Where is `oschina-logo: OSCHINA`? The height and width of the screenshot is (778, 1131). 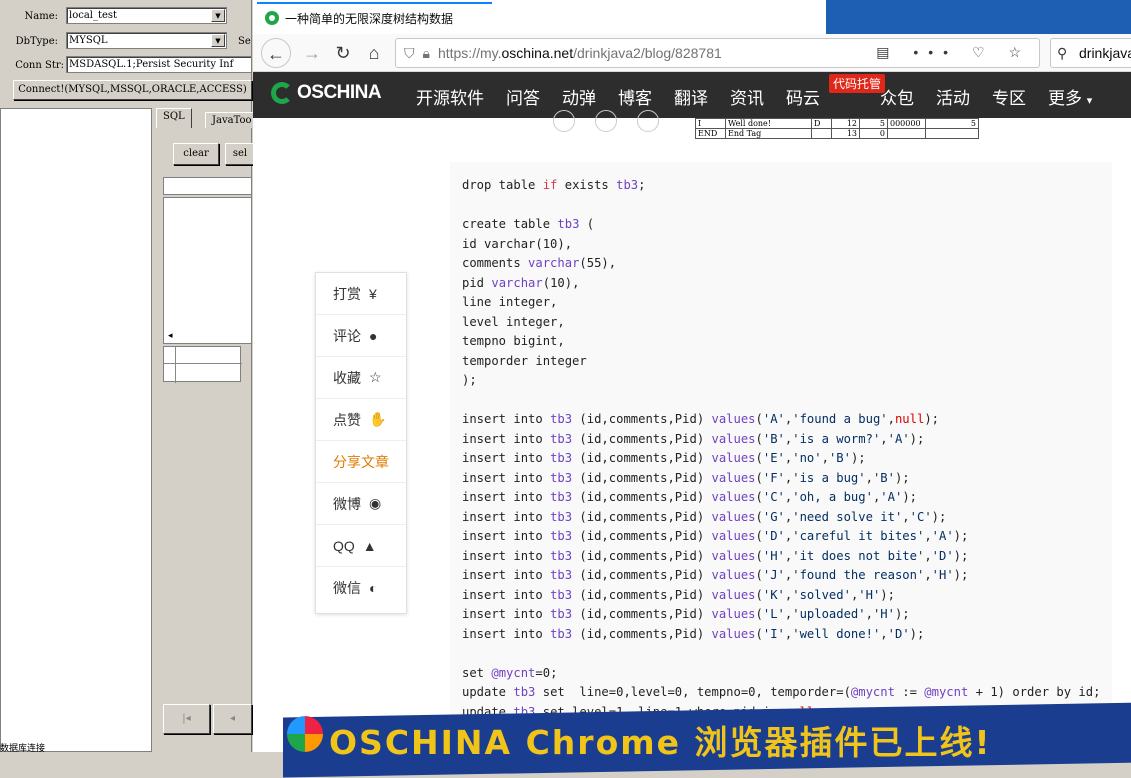
oschina-logo: OSCHINA is located at coordinates (326, 93).